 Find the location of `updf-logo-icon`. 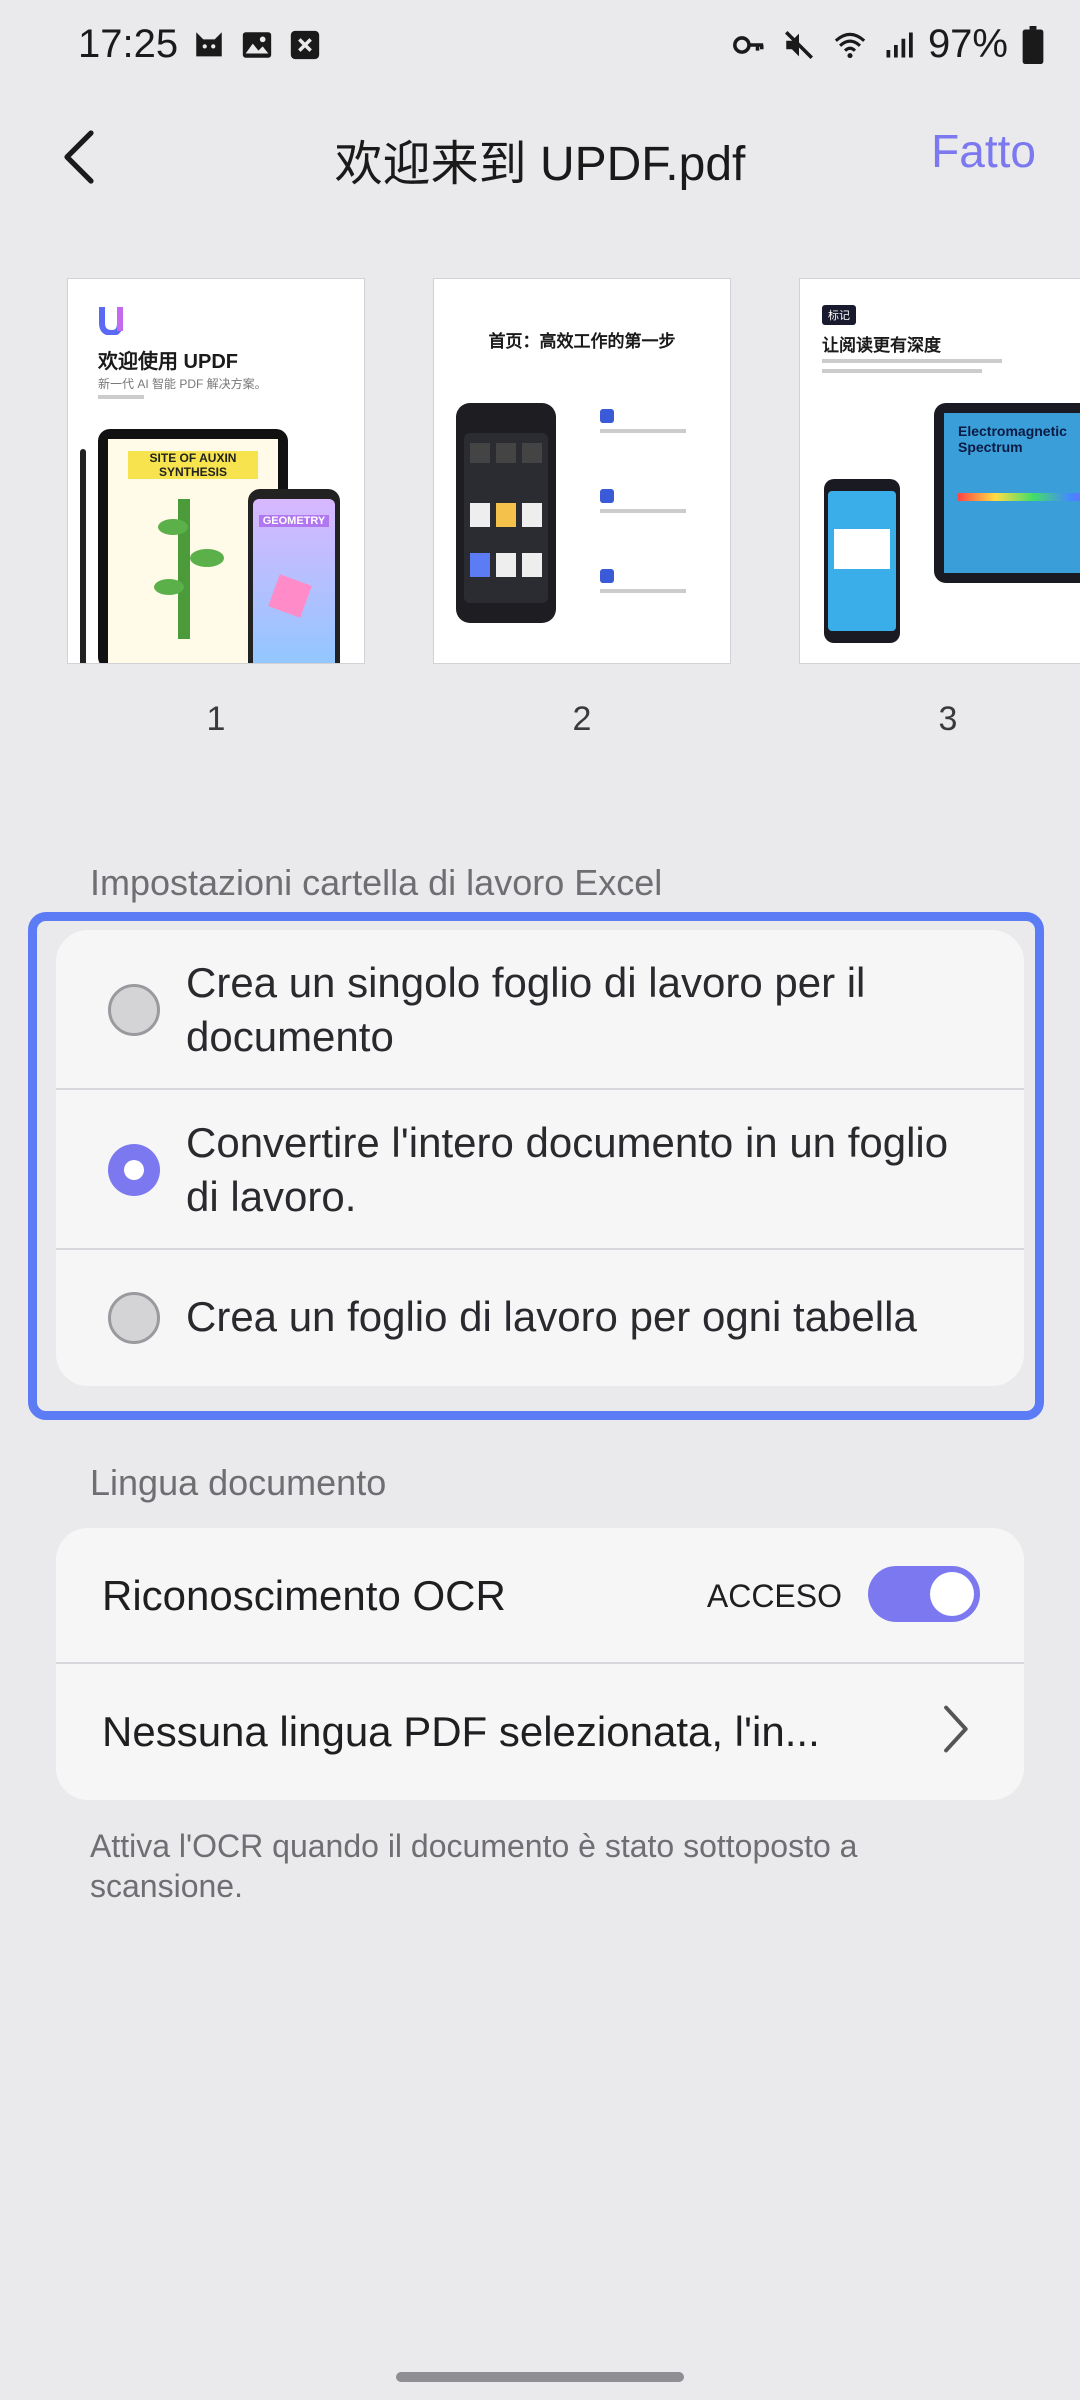

updf-logo-icon is located at coordinates (111, 321).